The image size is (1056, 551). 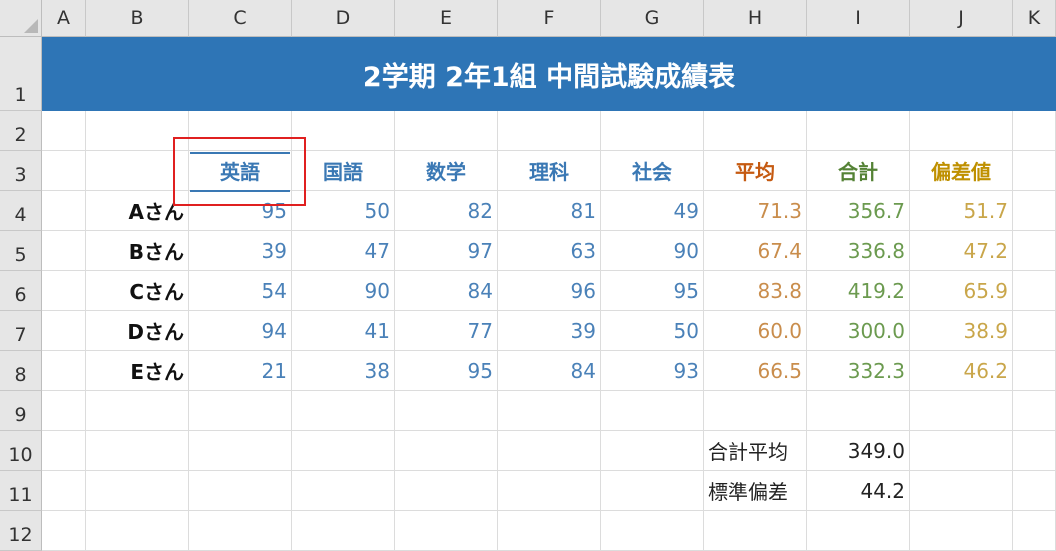 I want to click on student-name: Cさん, so click(x=137, y=291).